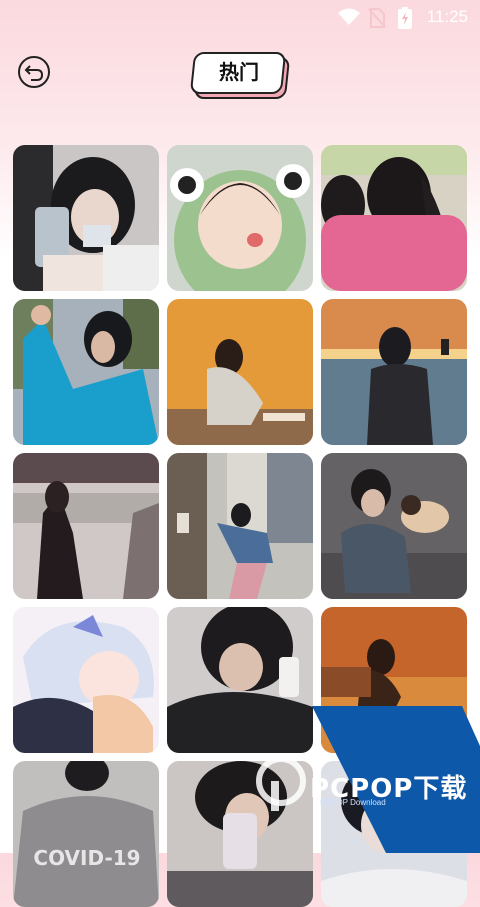 The height and width of the screenshot is (907, 480). What do you see at coordinates (86, 858) in the screenshot?
I see `hoodie-text: COVID-19` at bounding box center [86, 858].